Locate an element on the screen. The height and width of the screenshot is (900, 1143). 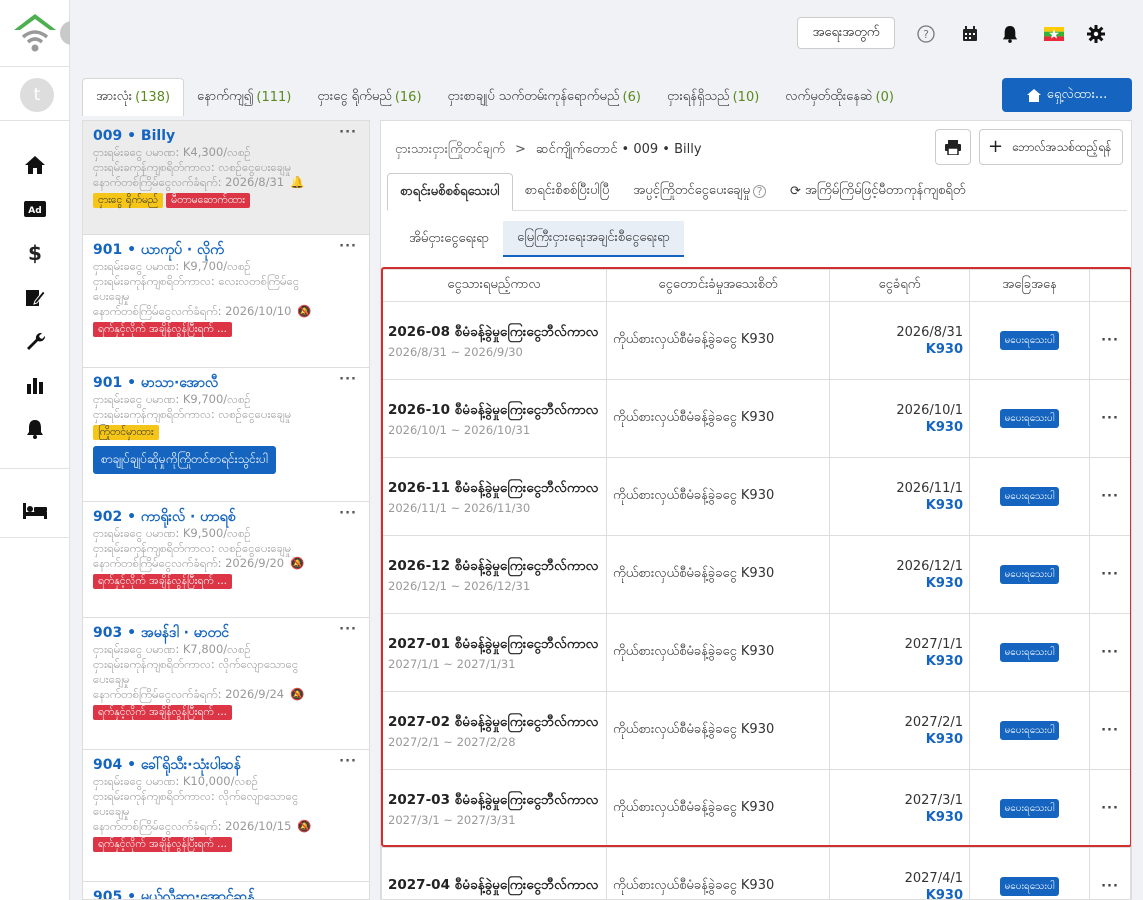
tab-land-rent: မြေကြီးငှားရေးအချင်းစီငွေရေးရာ is located at coordinates (593, 239).